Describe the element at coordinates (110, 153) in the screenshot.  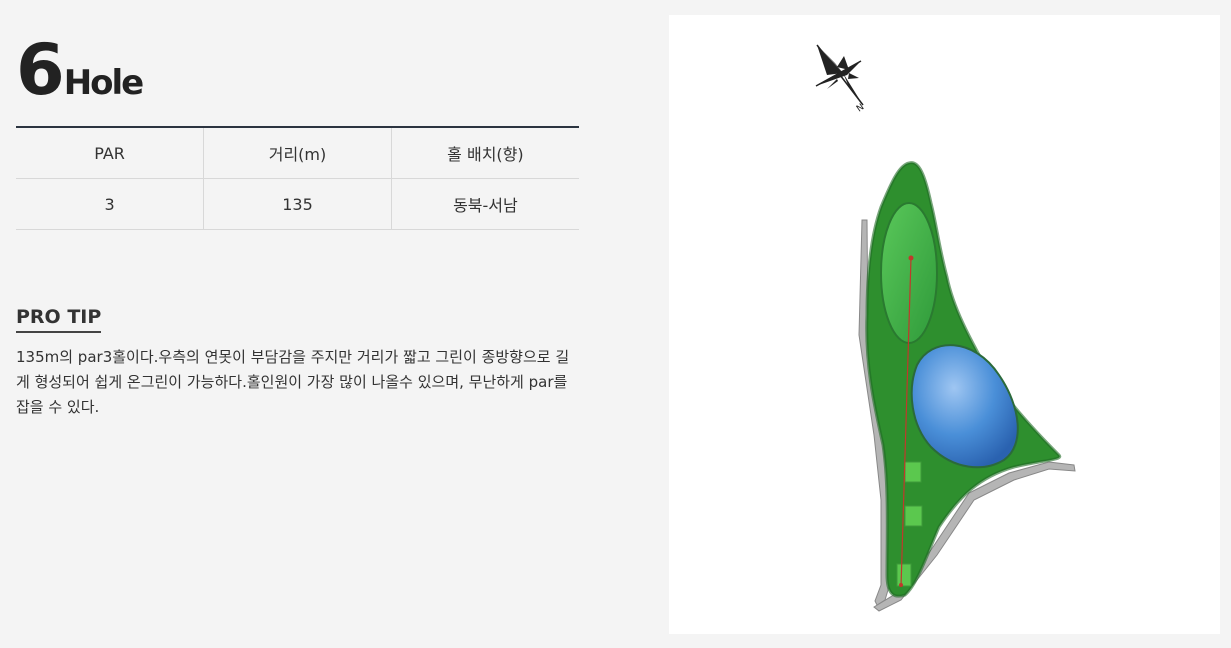
I see `header-par: PAR` at that location.